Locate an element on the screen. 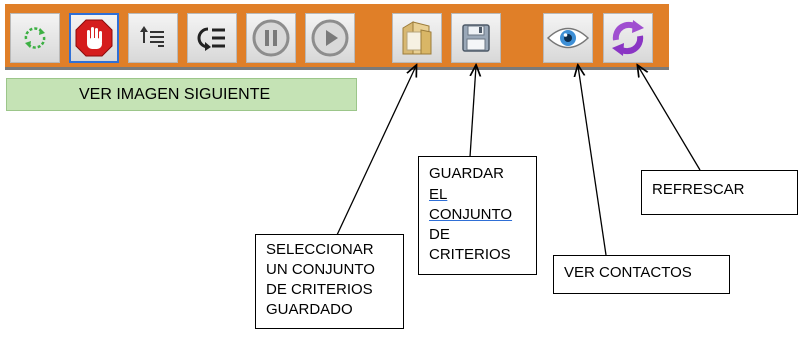 This screenshot has height=337, width=800. callout-line: SELECCIONAR is located at coordinates (320, 249).